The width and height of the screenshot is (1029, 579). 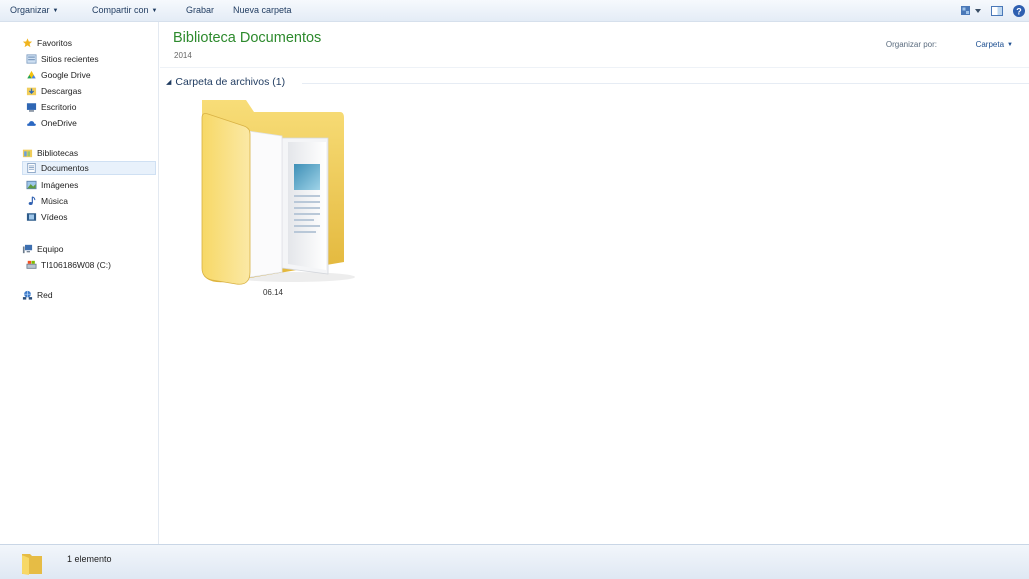 What do you see at coordinates (31, 216) in the screenshot?
I see `videos-icon` at bounding box center [31, 216].